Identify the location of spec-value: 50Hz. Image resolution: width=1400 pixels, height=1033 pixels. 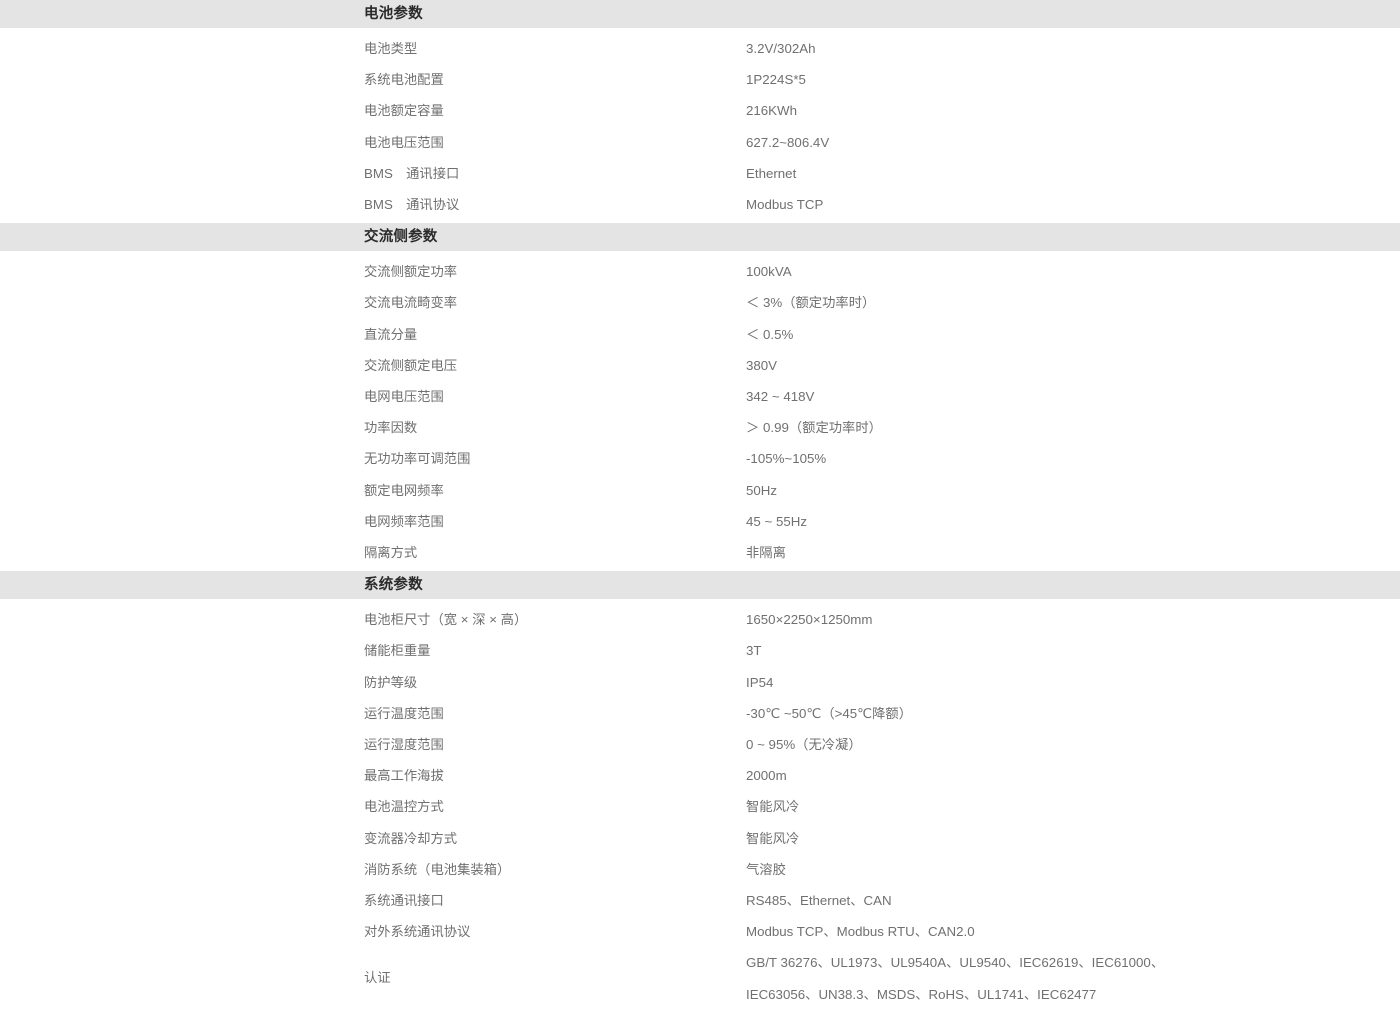
(762, 490).